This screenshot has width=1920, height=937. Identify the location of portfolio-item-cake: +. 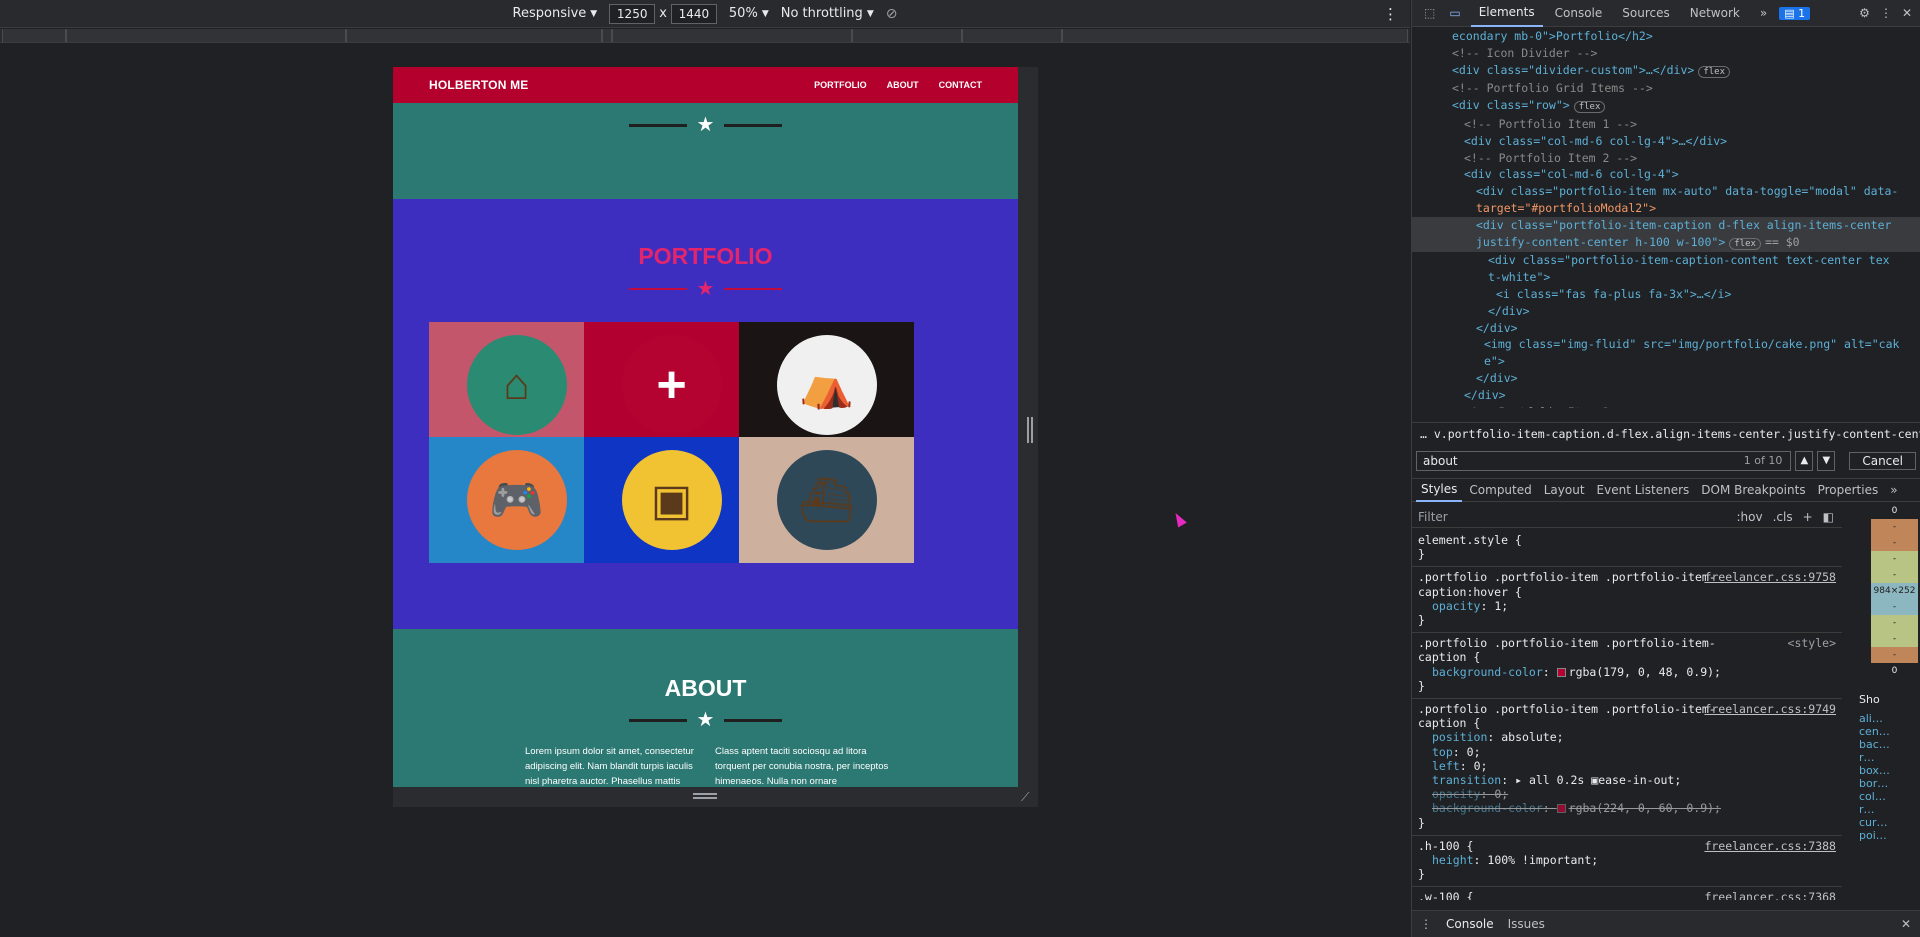
(671, 385).